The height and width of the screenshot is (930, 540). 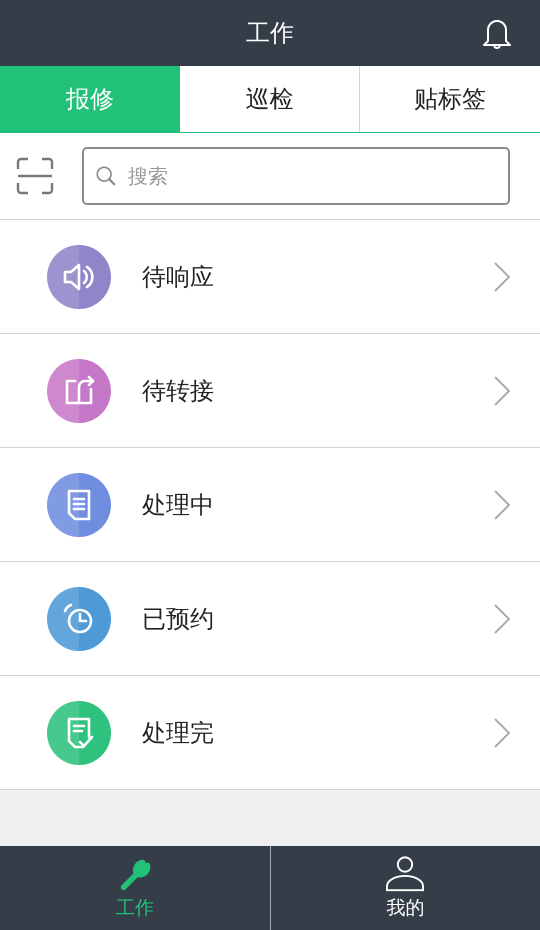 What do you see at coordinates (178, 391) in the screenshot?
I see `item-label: 待转接` at bounding box center [178, 391].